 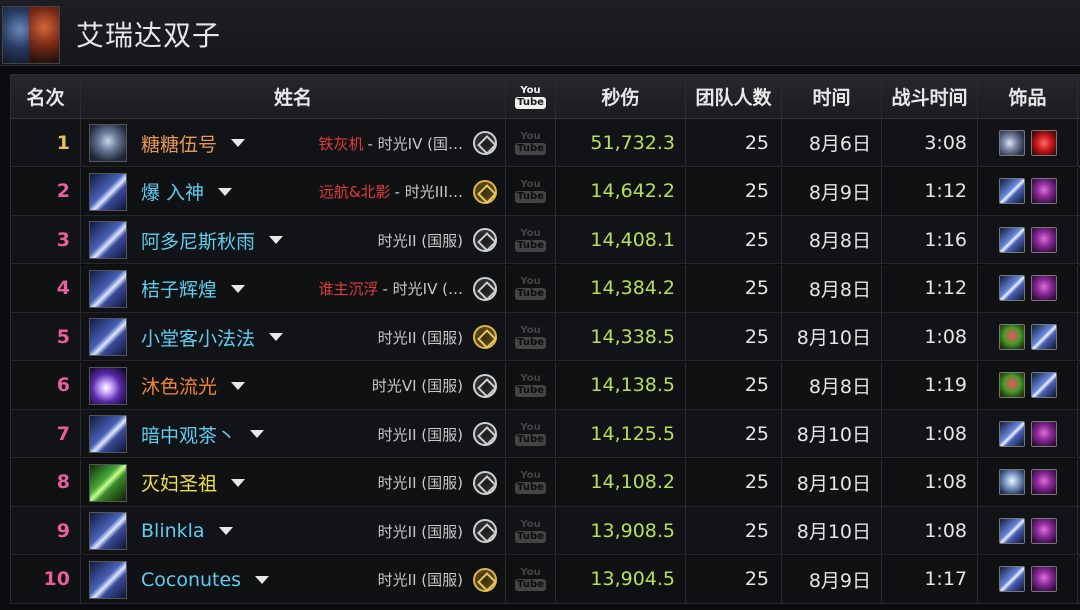 What do you see at coordinates (108, 482) in the screenshot?
I see `druid-icon` at bounding box center [108, 482].